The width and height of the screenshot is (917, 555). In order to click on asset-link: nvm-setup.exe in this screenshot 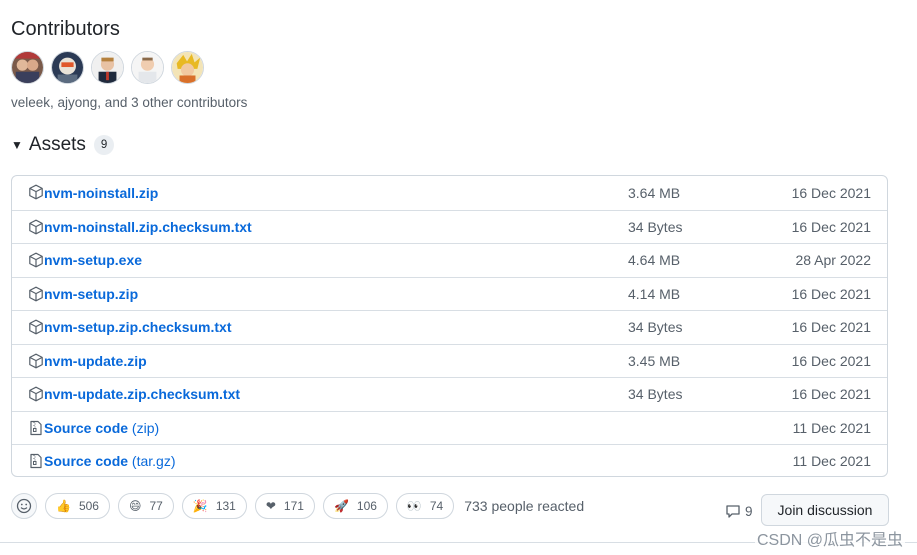, I will do `click(93, 260)`.